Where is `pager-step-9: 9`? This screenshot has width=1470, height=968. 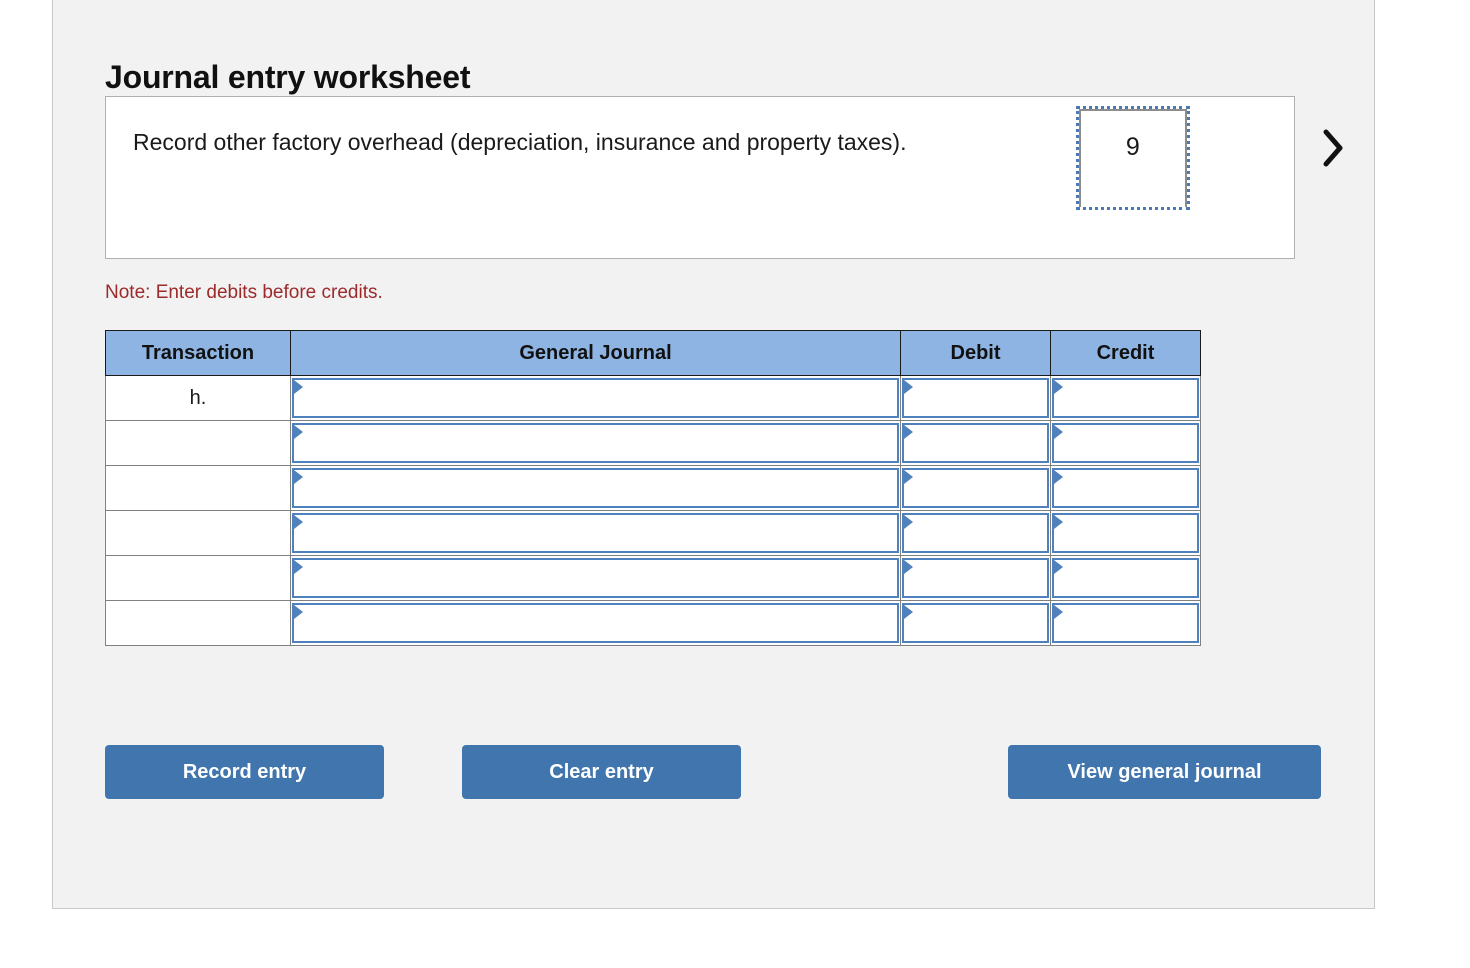 pager-step-9: 9 is located at coordinates (1132, 158).